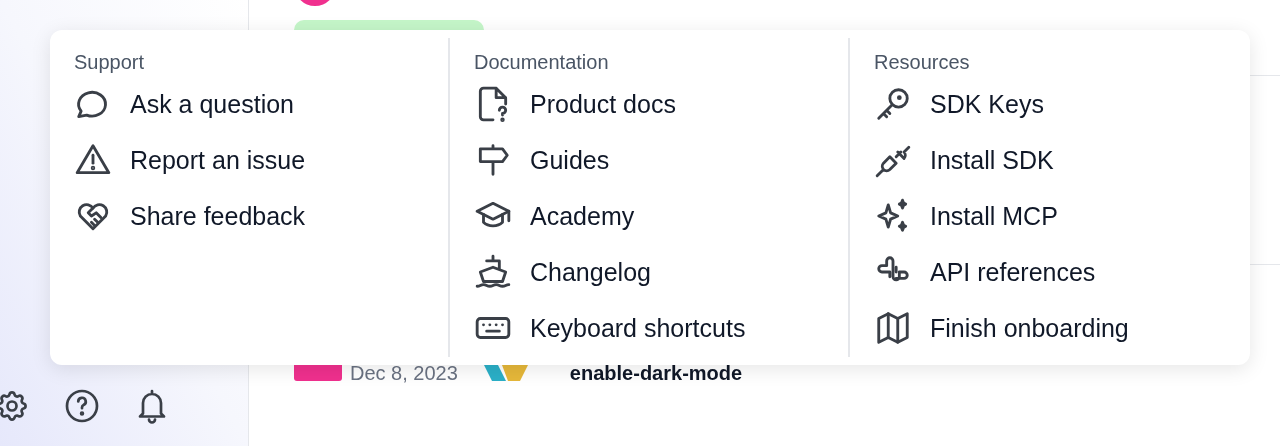  I want to click on section-heading: Resources, so click(922, 62).